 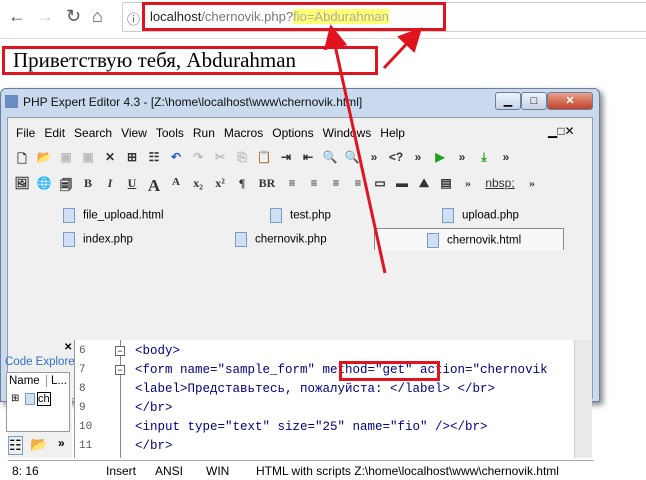 What do you see at coordinates (169, 471) in the screenshot?
I see `encoding: ANSI` at bounding box center [169, 471].